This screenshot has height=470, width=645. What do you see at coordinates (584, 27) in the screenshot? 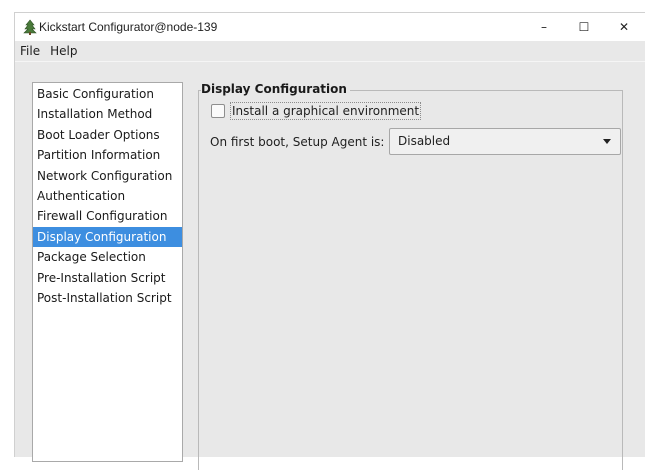
I see `maximize-button: ☐` at bounding box center [584, 27].